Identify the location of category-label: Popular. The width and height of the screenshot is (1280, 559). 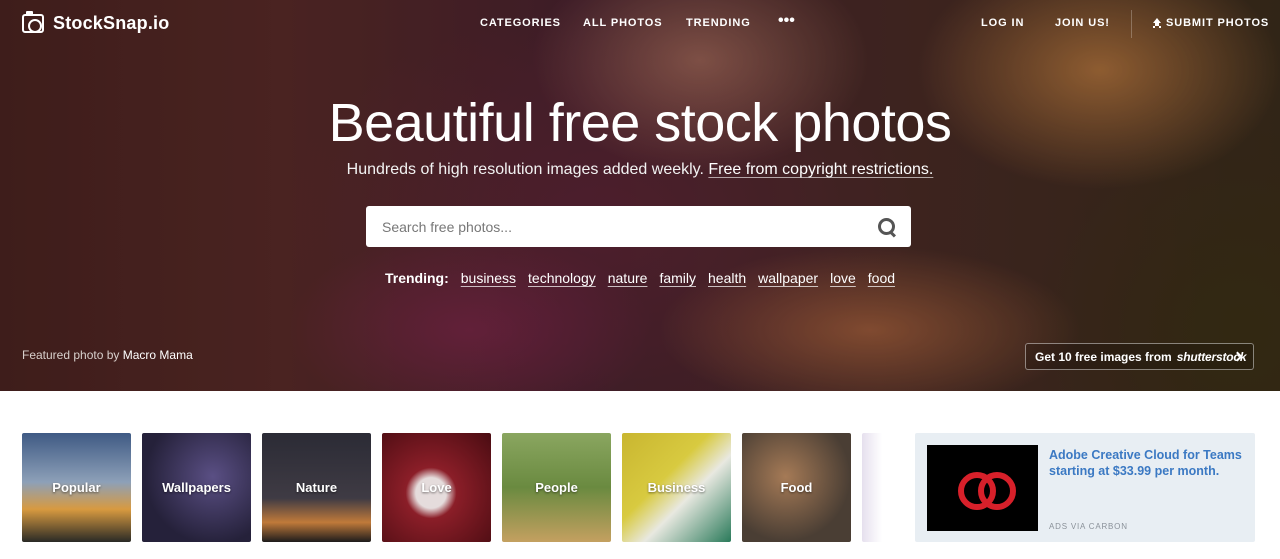
(76, 487).